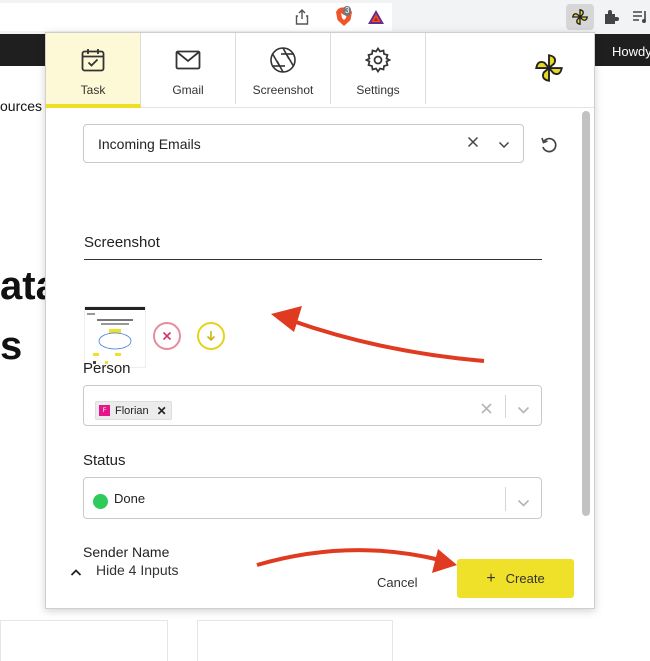  Describe the element at coordinates (376, 17) in the screenshot. I see `bat-rewards-icon` at that location.